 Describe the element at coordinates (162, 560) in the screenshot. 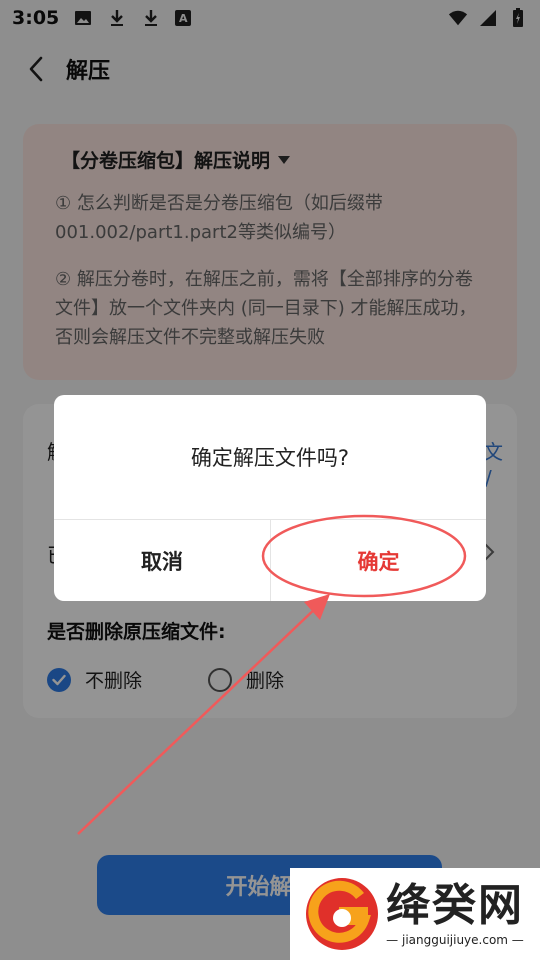

I see `cancel-button: 取消` at that location.